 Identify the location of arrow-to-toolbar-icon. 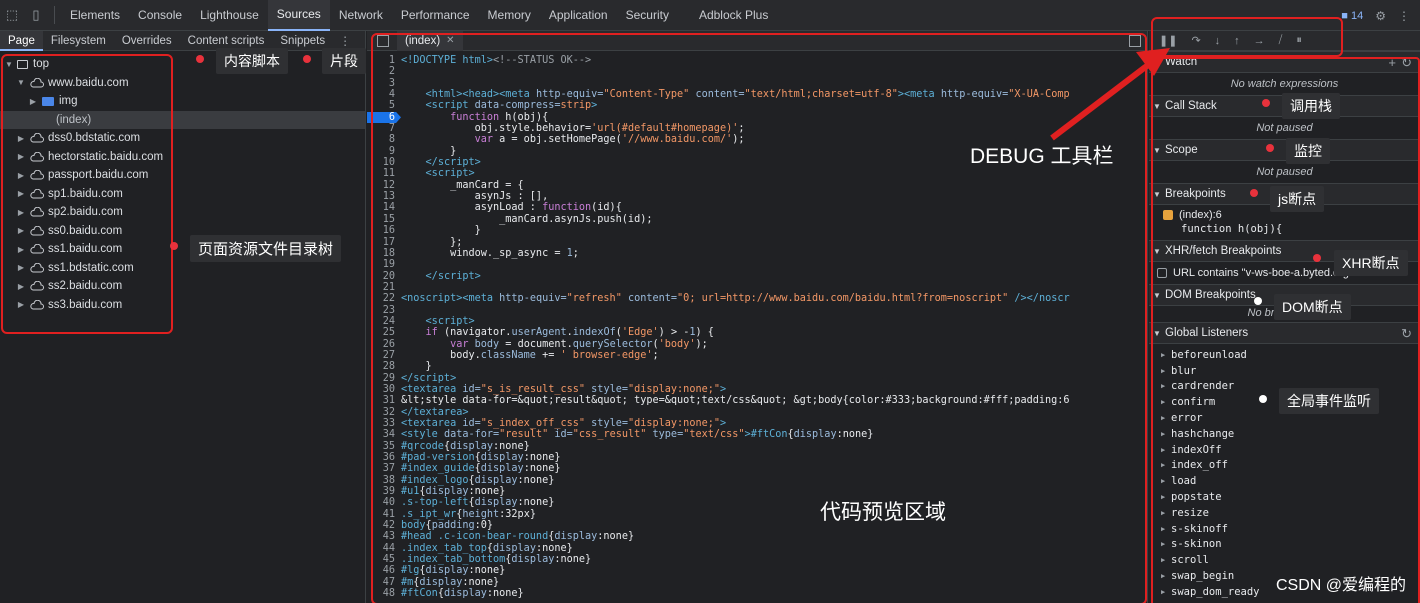
(1110, 94).